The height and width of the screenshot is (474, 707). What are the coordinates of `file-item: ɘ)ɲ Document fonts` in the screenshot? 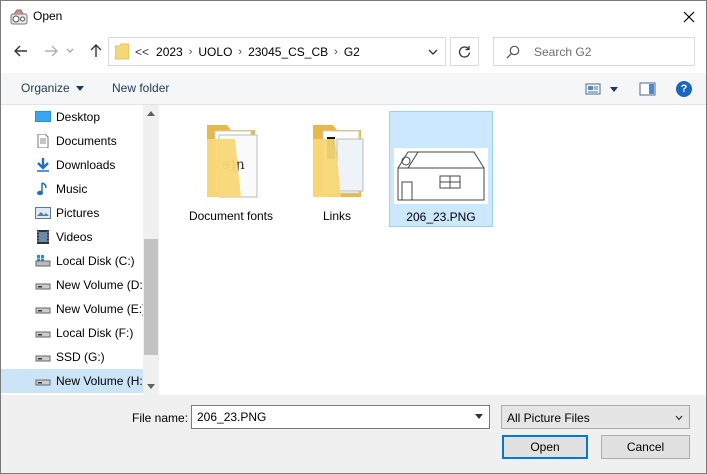 It's located at (231, 169).